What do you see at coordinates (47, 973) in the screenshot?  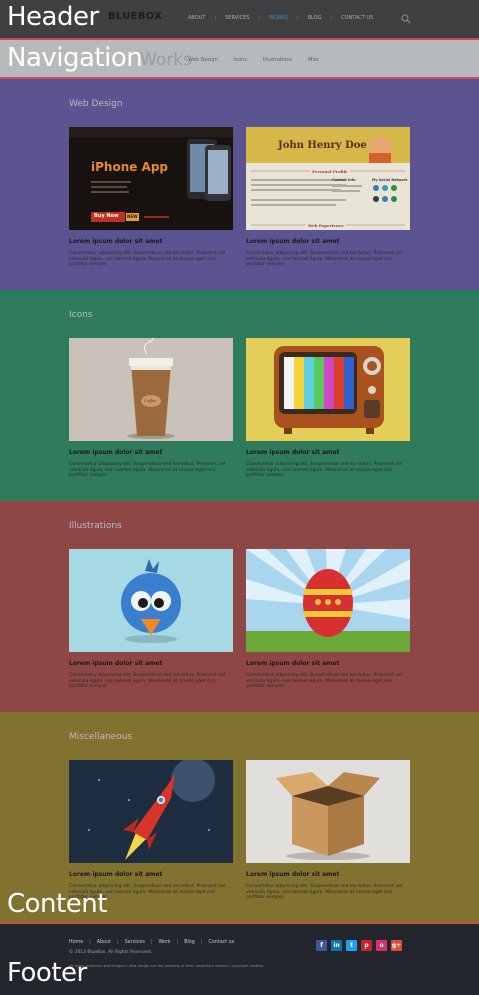 I see `overlay-label-footer: Footer` at bounding box center [47, 973].